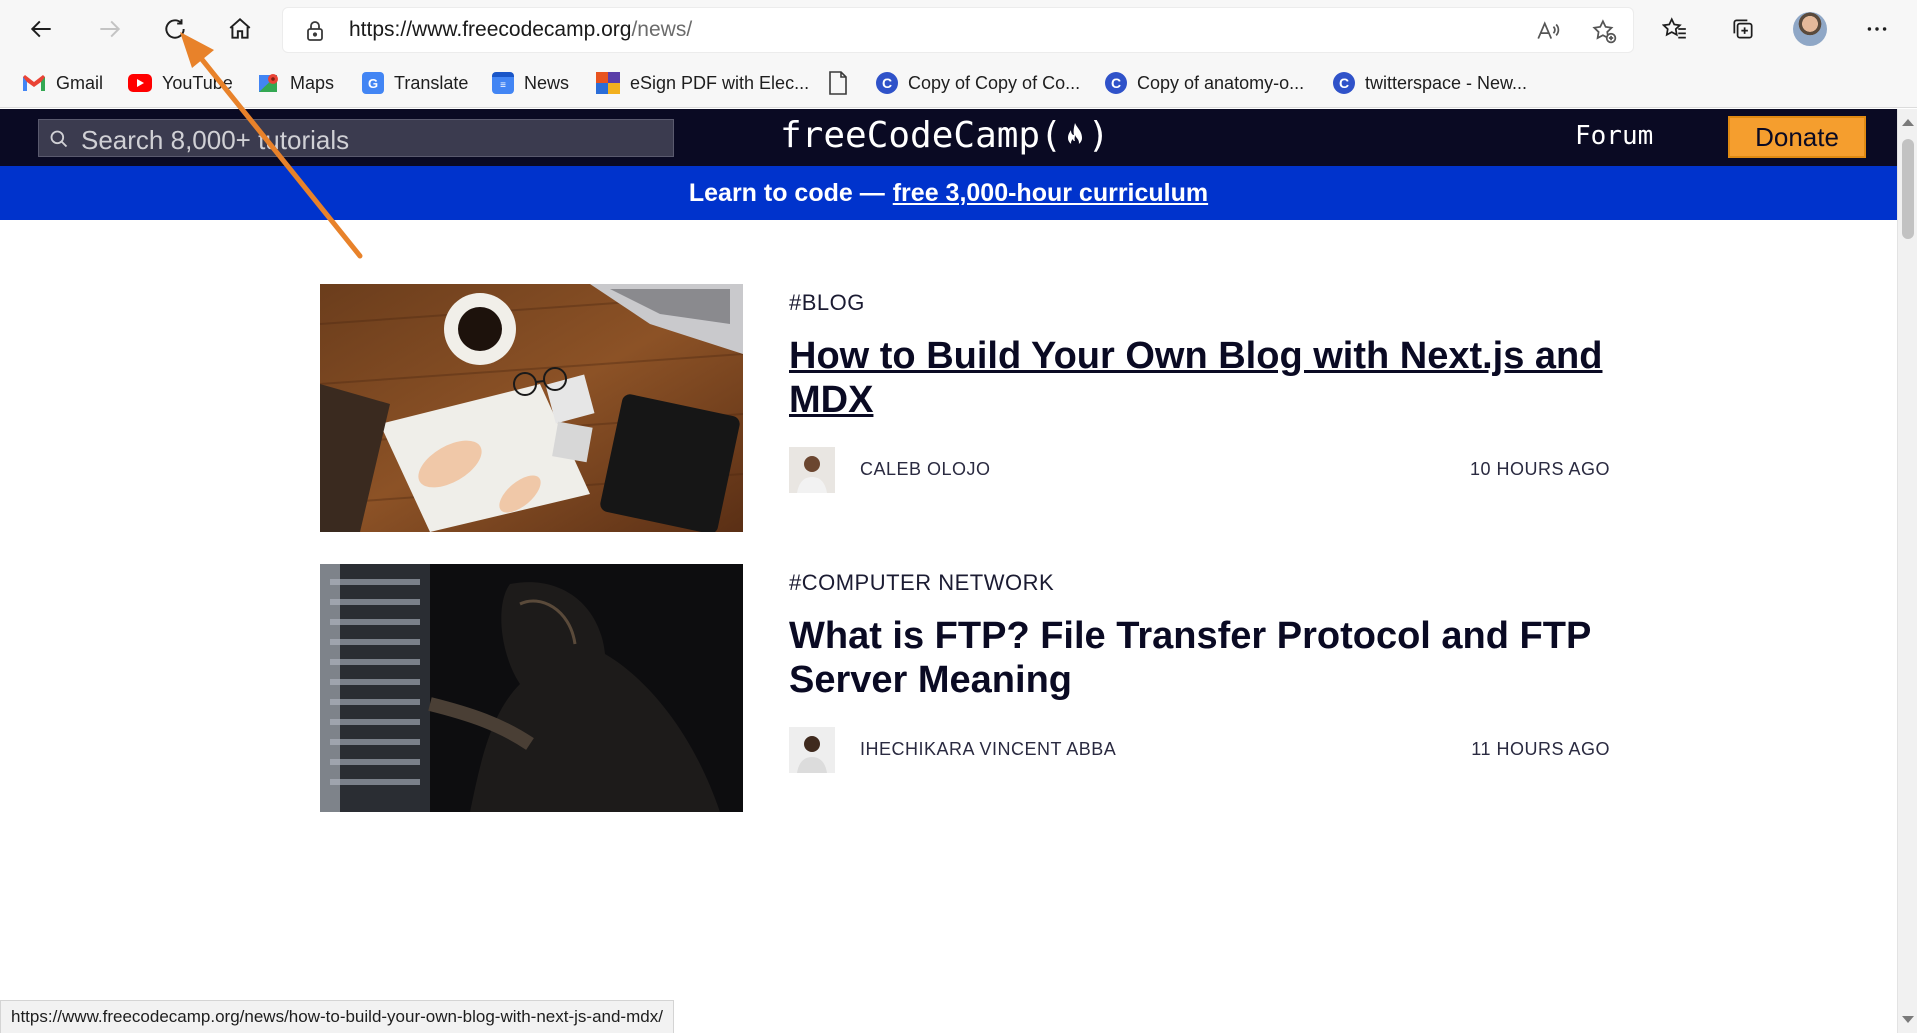 The width and height of the screenshot is (1917, 1033). I want to click on home-button, so click(240, 29).